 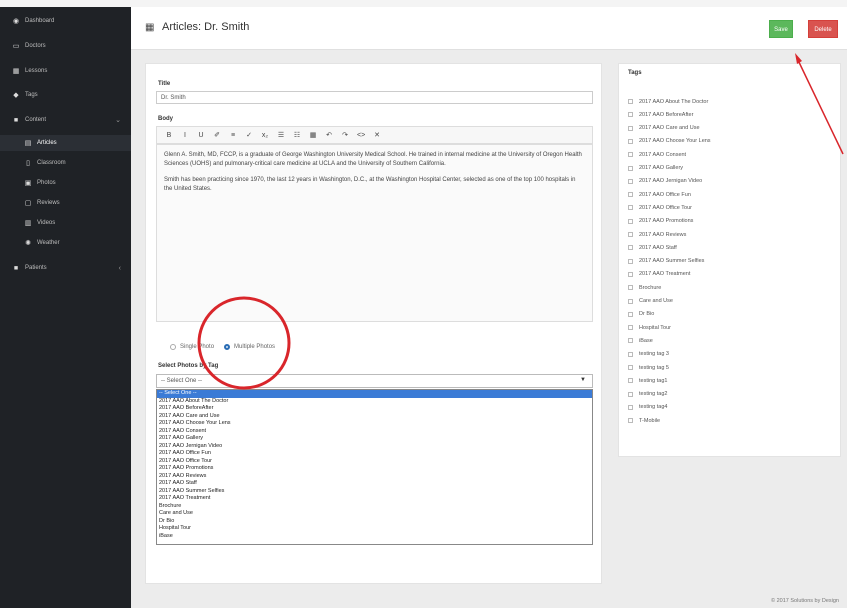 I want to click on tag-select: -- Select One -- ▼, so click(x=374, y=381).